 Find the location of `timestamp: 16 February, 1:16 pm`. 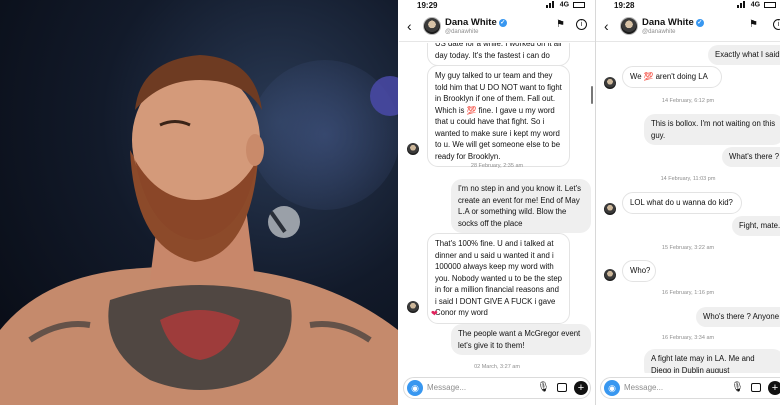

timestamp: 16 February, 1:16 pm is located at coordinates (688, 293).